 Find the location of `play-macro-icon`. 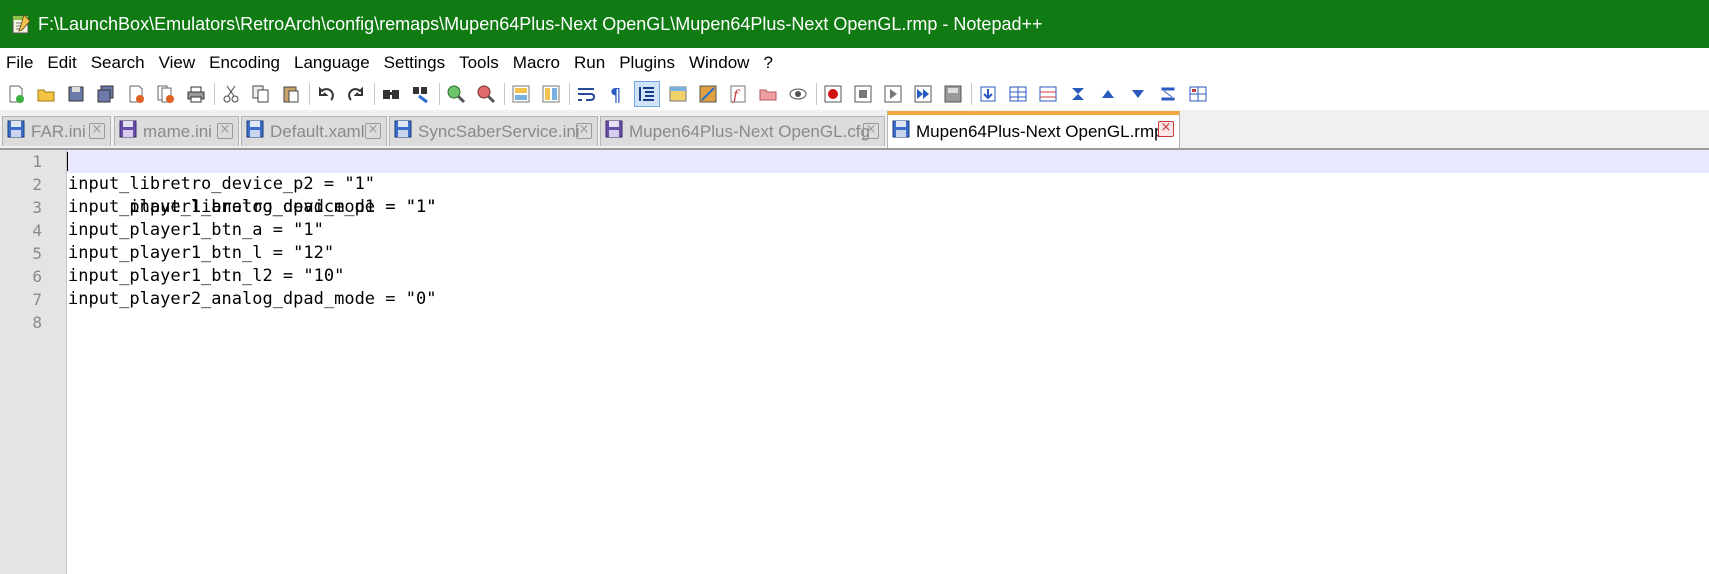

play-macro-icon is located at coordinates (893, 94).